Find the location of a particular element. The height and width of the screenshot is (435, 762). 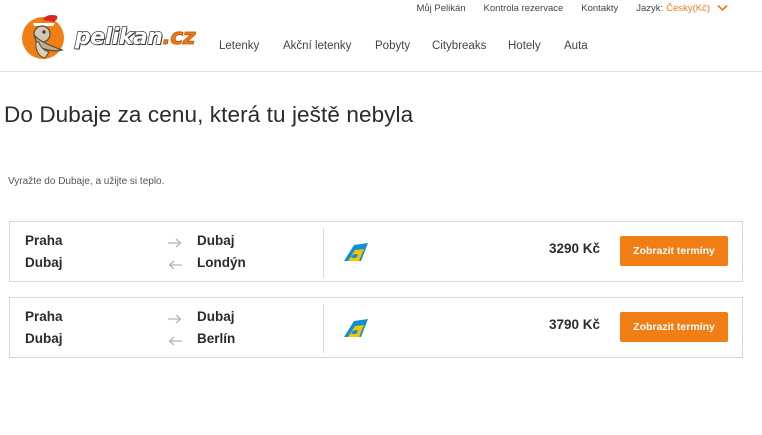

nav-letenky: Letenky is located at coordinates (251, 46).